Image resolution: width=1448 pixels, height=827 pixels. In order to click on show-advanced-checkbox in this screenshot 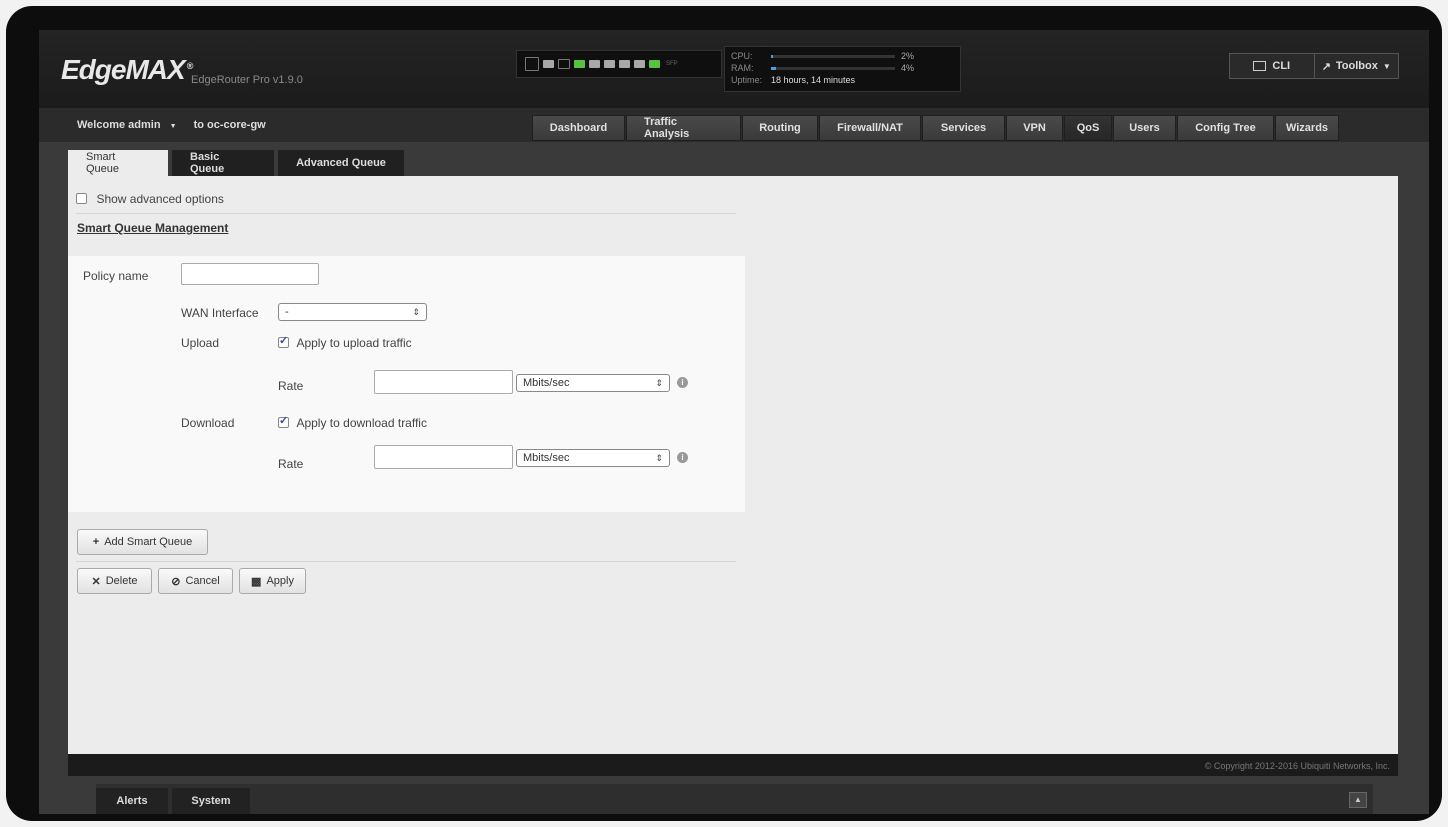, I will do `click(81, 199)`.